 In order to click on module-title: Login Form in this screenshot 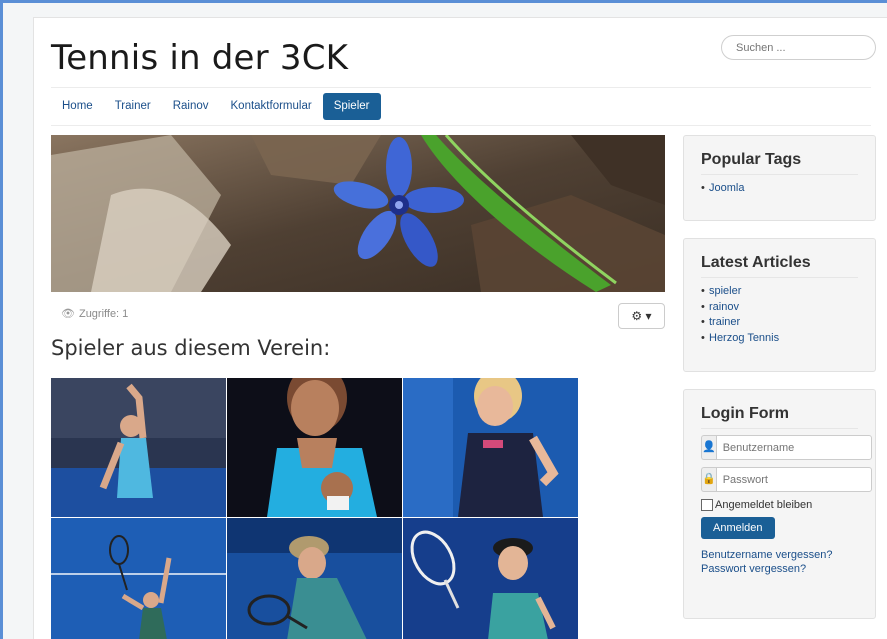, I will do `click(779, 417)`.